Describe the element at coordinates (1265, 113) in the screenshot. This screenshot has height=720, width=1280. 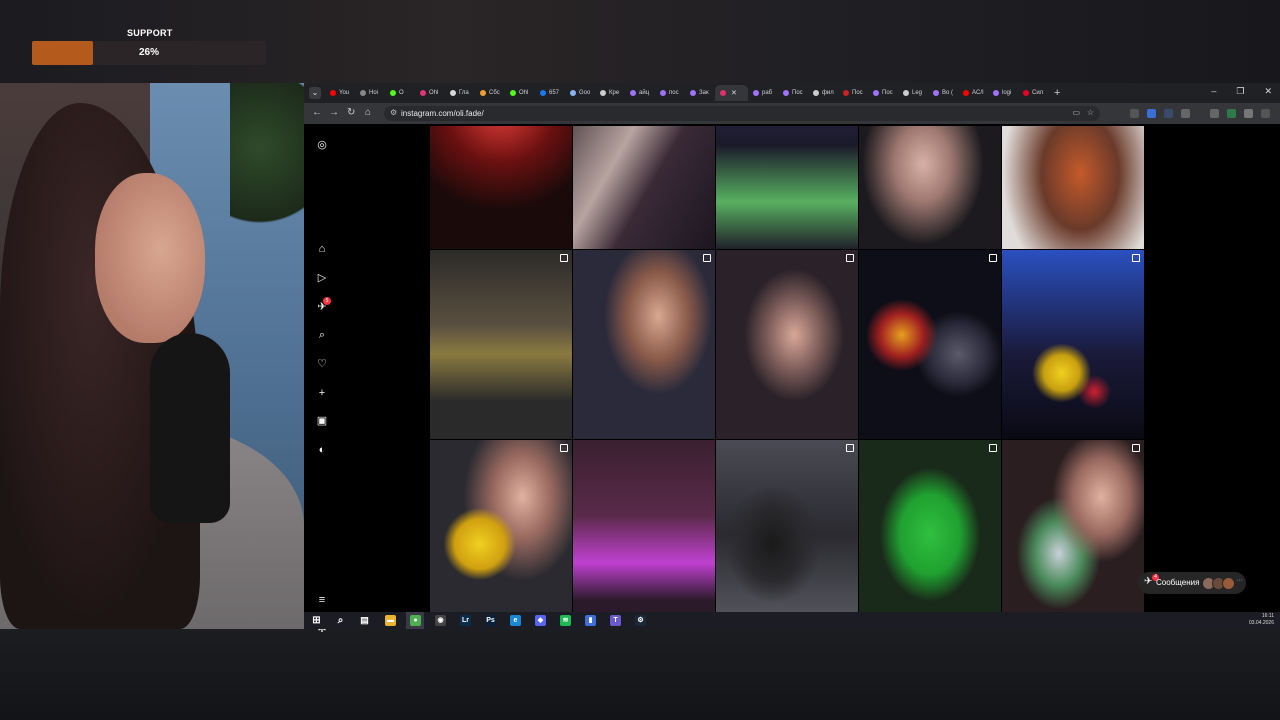
I see `browser-menu-icon` at that location.